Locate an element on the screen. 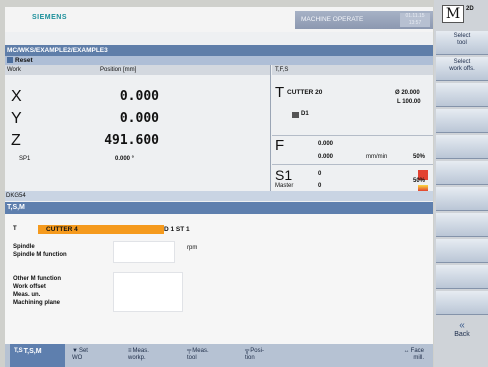  col-work: Work is located at coordinates (49, 70).